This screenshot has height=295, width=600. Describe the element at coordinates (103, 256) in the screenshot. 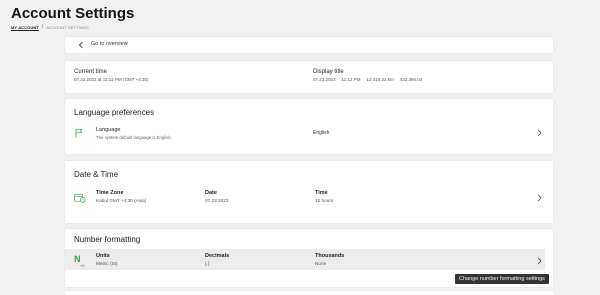

I see `units-label: Units` at that location.